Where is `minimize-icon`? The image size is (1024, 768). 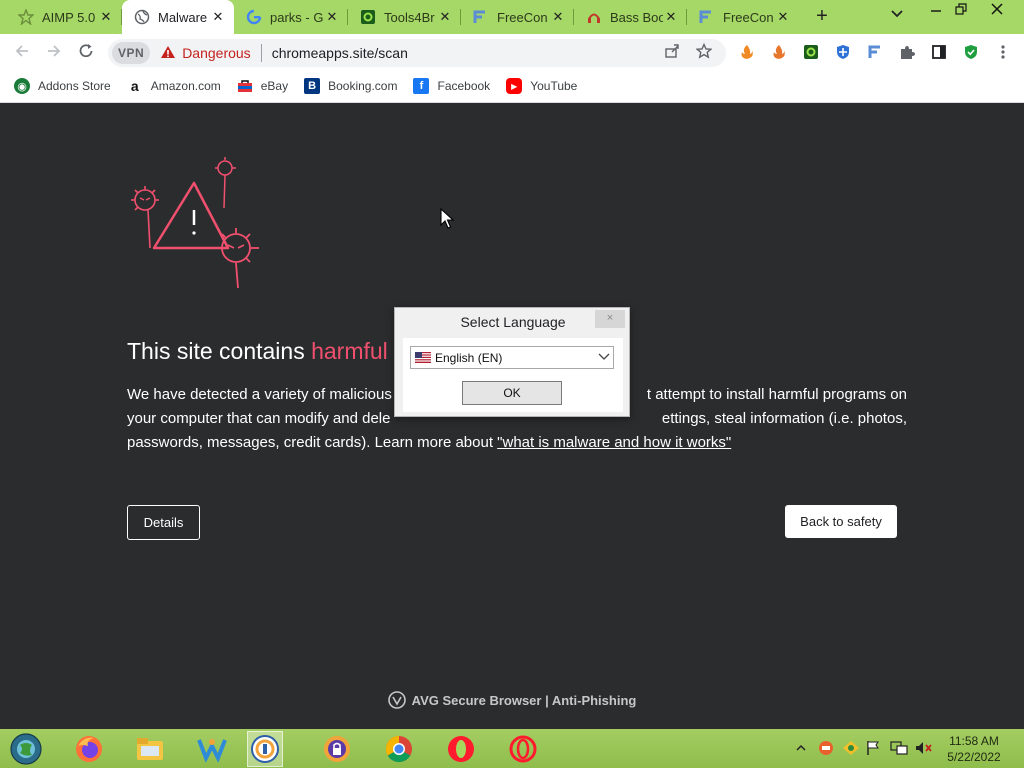 minimize-icon is located at coordinates (936, 10).